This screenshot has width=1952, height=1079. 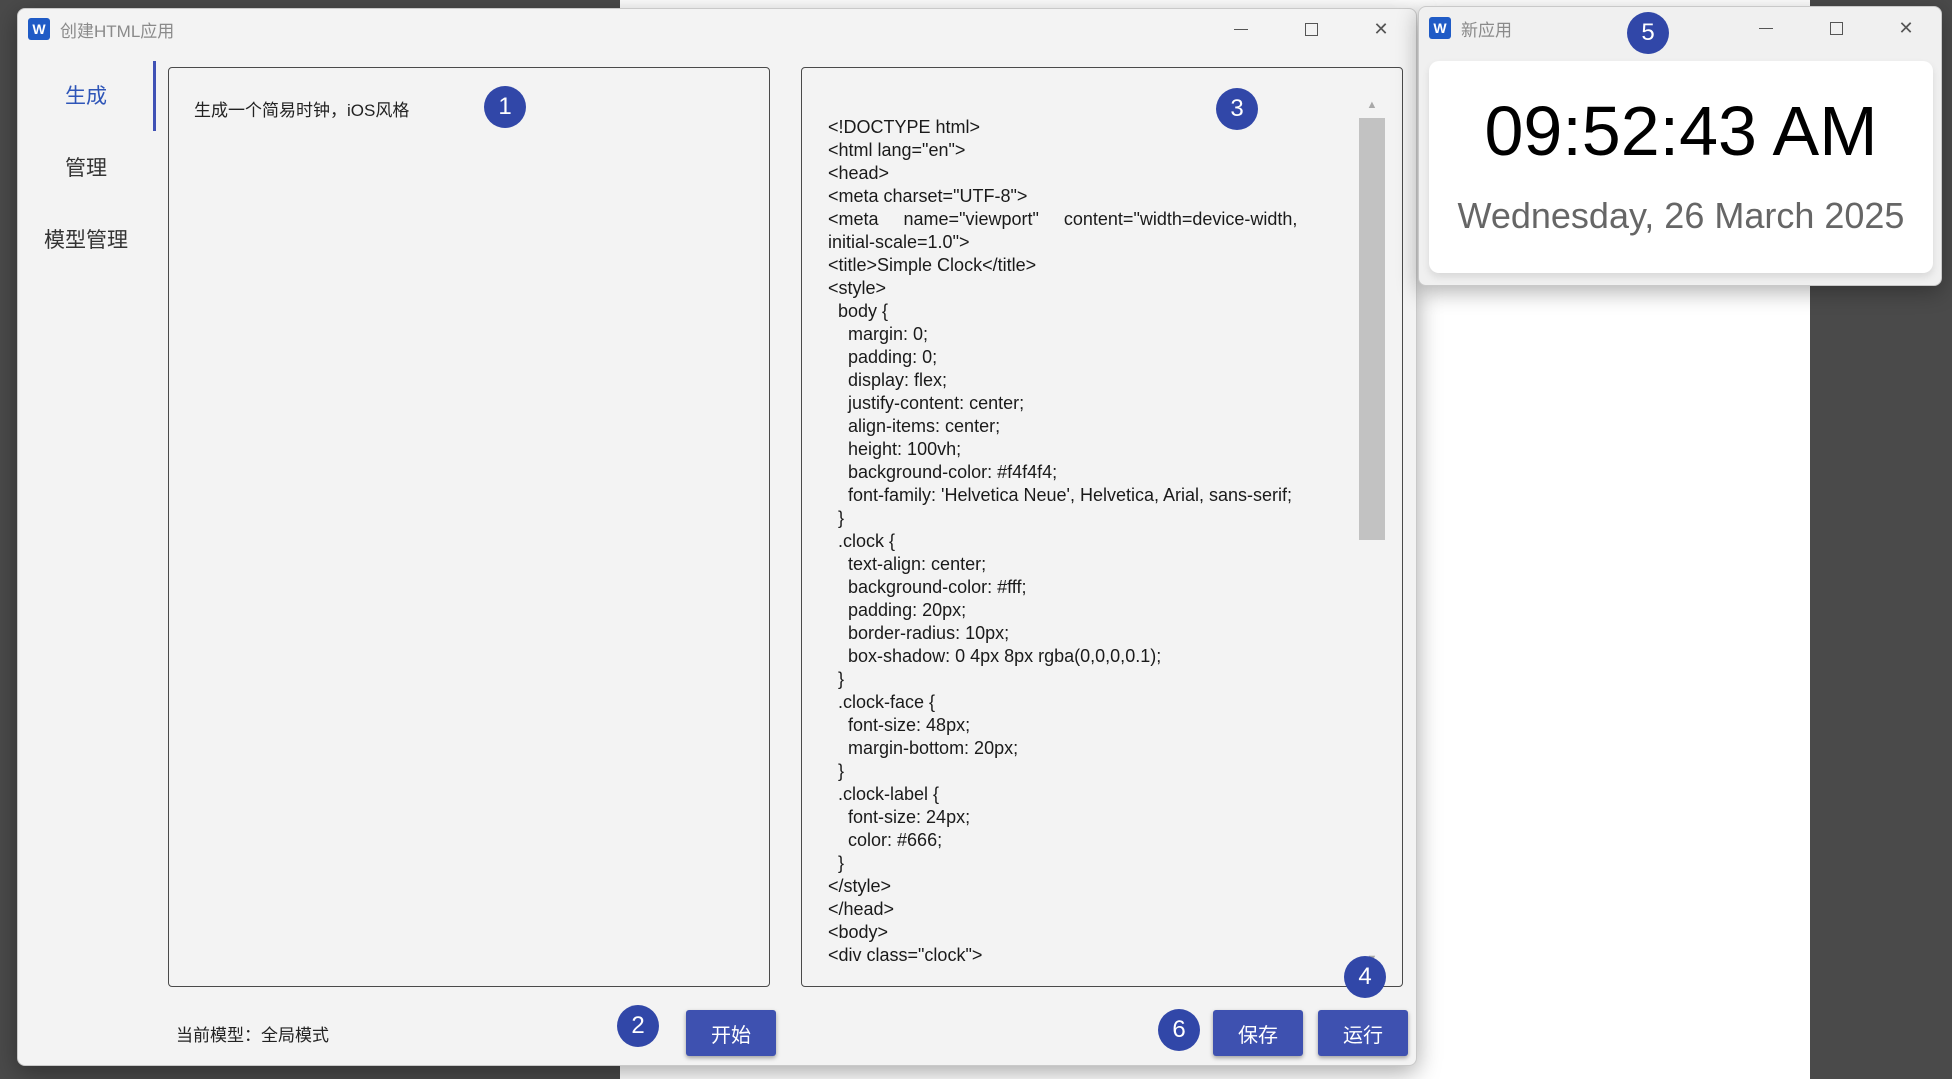 What do you see at coordinates (505, 107) in the screenshot?
I see `marker-1: 1` at bounding box center [505, 107].